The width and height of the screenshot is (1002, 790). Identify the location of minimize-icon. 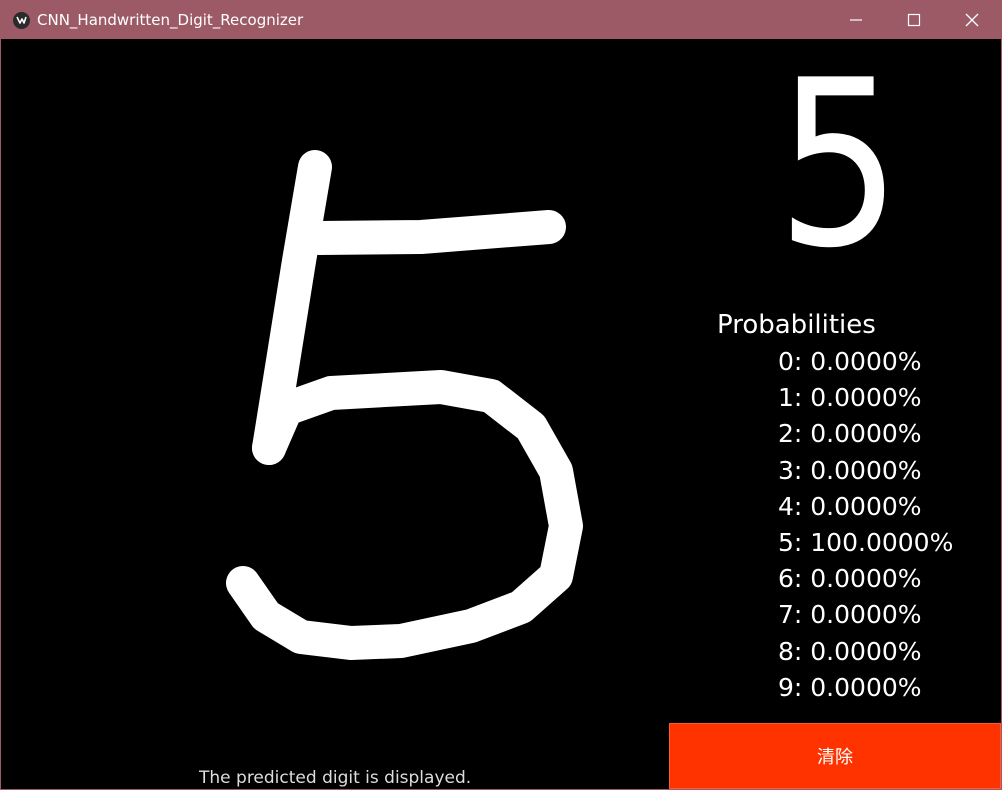
(856, 20).